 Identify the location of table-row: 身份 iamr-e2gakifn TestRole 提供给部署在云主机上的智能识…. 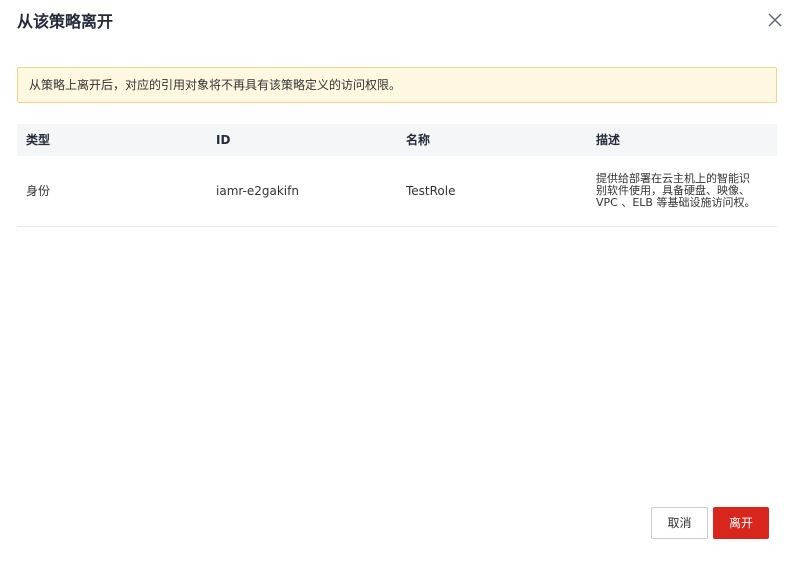
(397, 191).